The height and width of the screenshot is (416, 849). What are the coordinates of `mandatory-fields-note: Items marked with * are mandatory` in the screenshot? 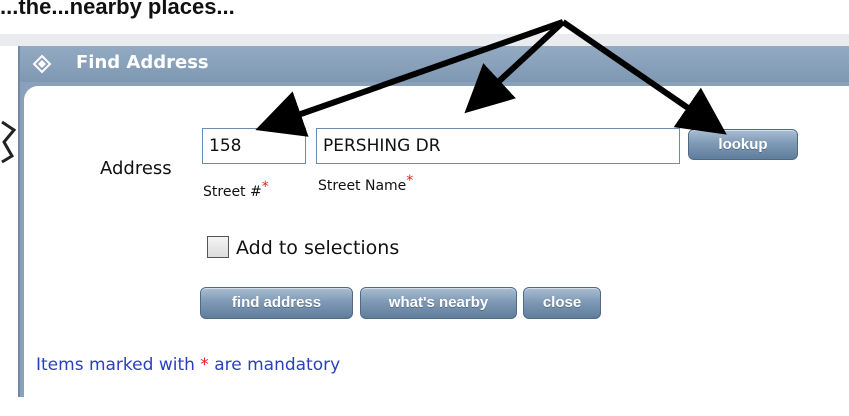 It's located at (188, 365).